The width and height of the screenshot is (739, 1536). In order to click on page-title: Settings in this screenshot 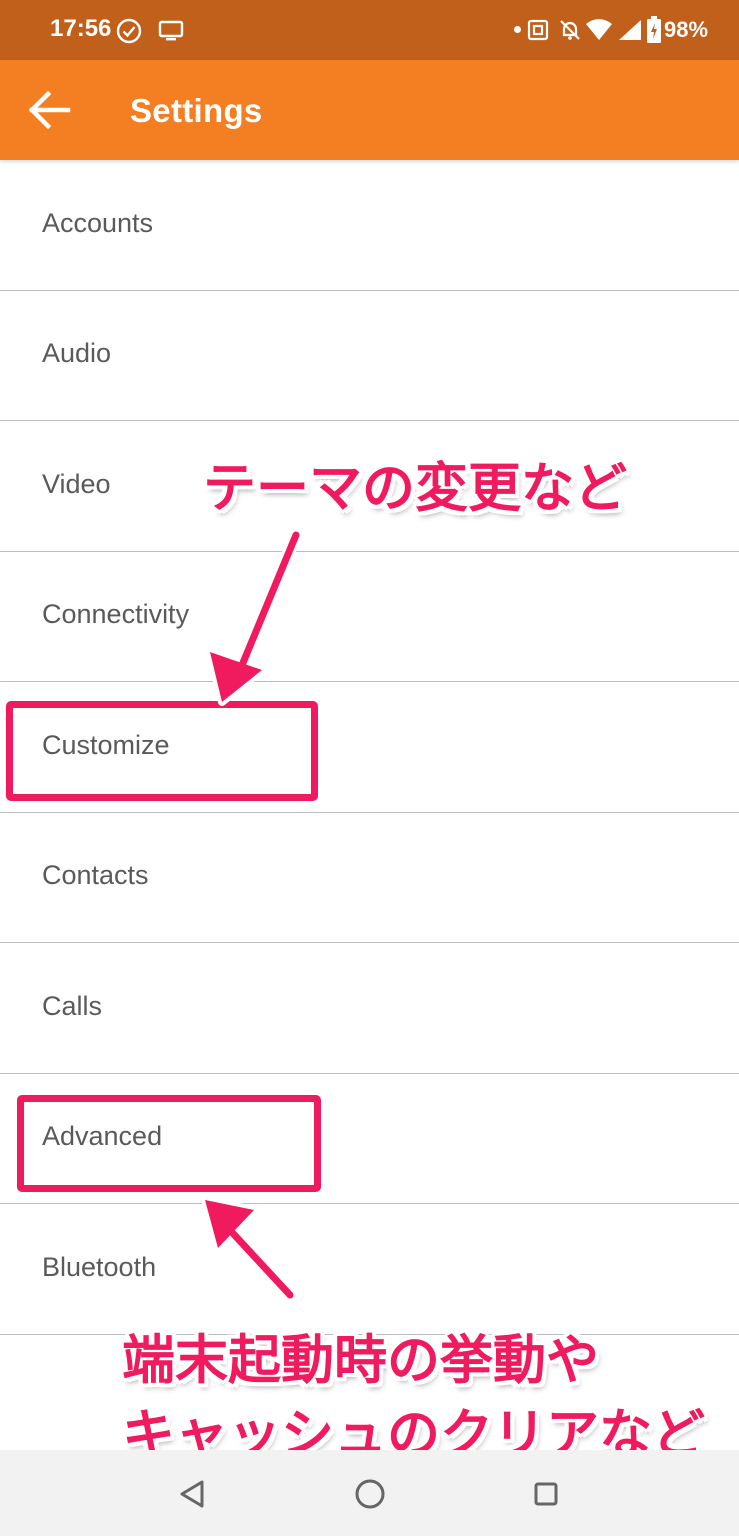, I will do `click(196, 110)`.